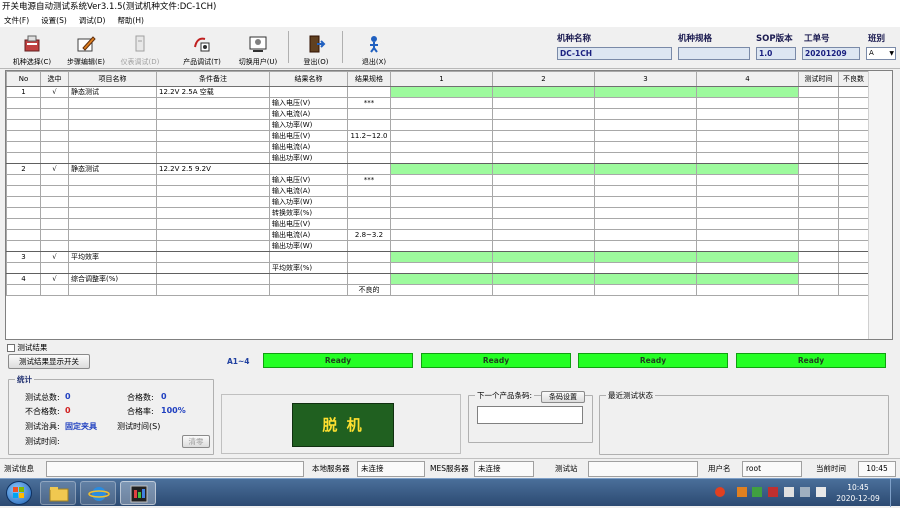 This screenshot has height=508, width=900. Describe the element at coordinates (818, 79) in the screenshot. I see `column-header: 测试时间` at that location.